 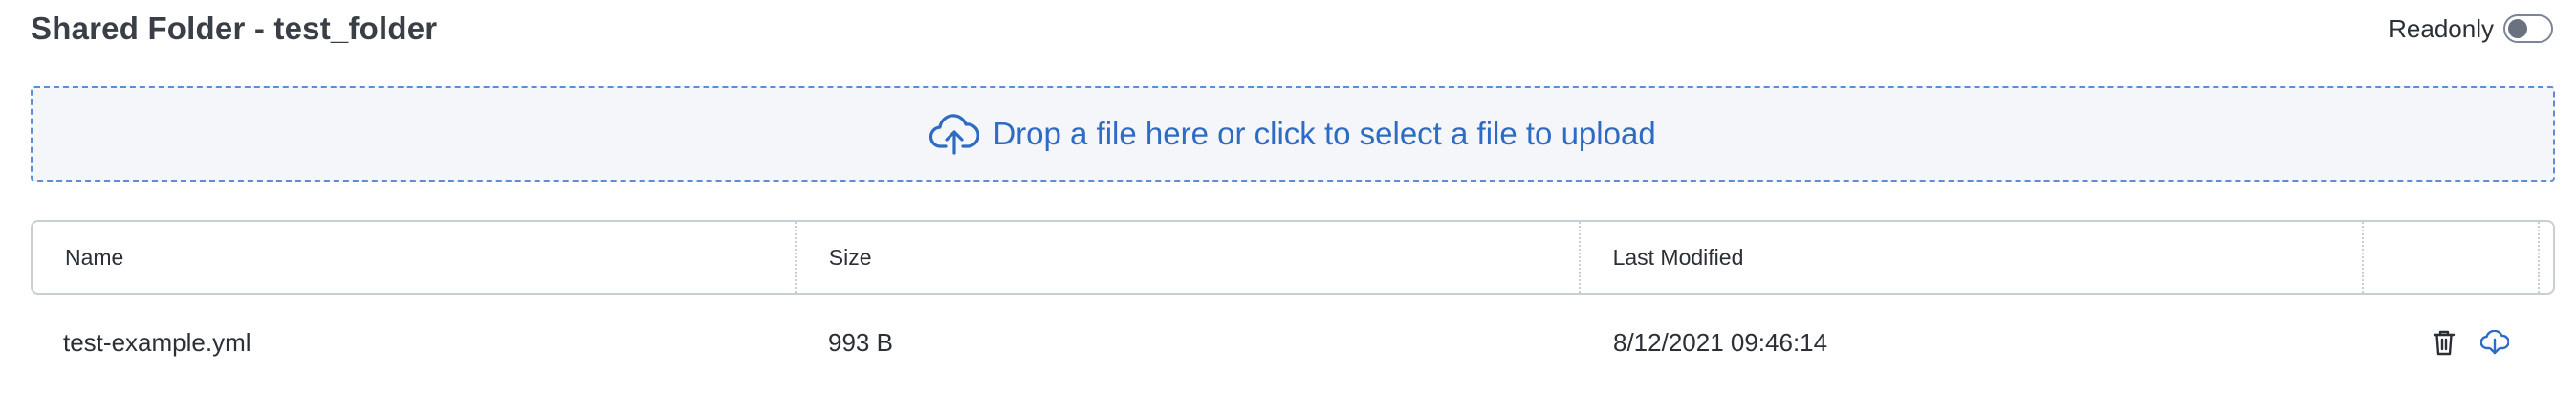 I want to click on column-header-name: Name, so click(x=415, y=257).